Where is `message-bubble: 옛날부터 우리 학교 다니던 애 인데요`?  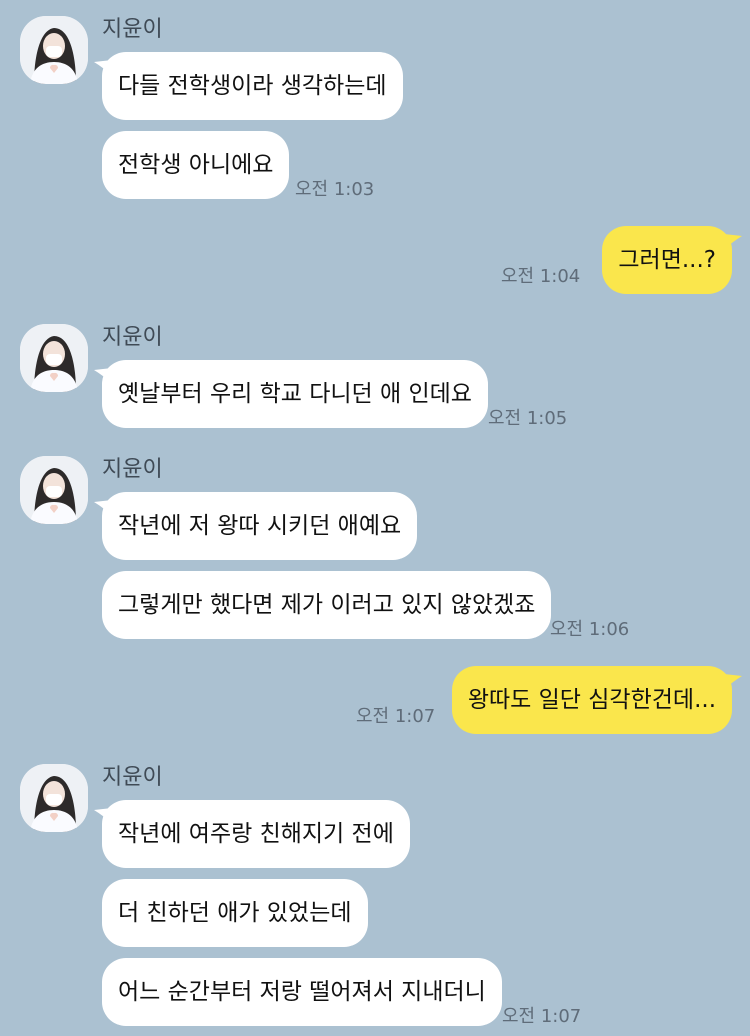 message-bubble: 옛날부터 우리 학교 다니던 애 인데요 is located at coordinates (295, 394).